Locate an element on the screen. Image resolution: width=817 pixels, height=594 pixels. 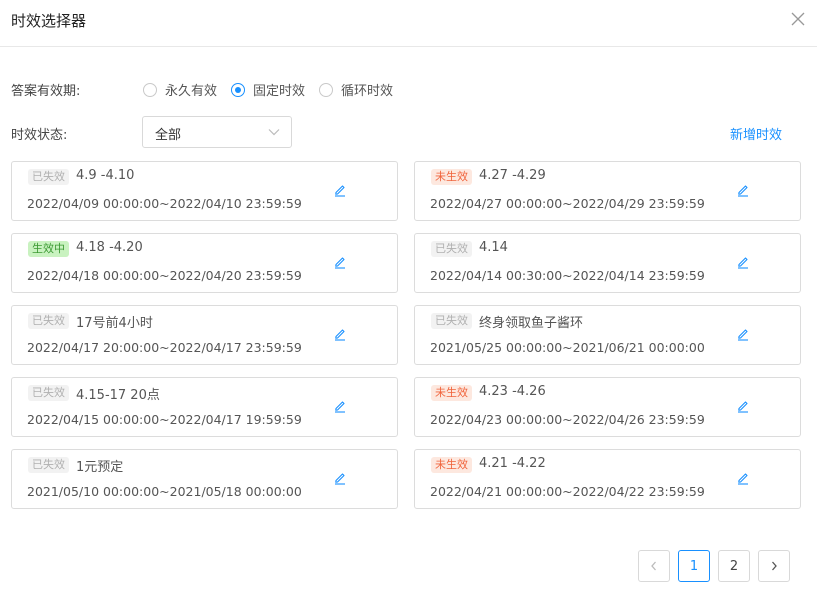
validity-range: 2022/04/17 20:00:00~2022/04/17 23:59:59 is located at coordinates (164, 347).